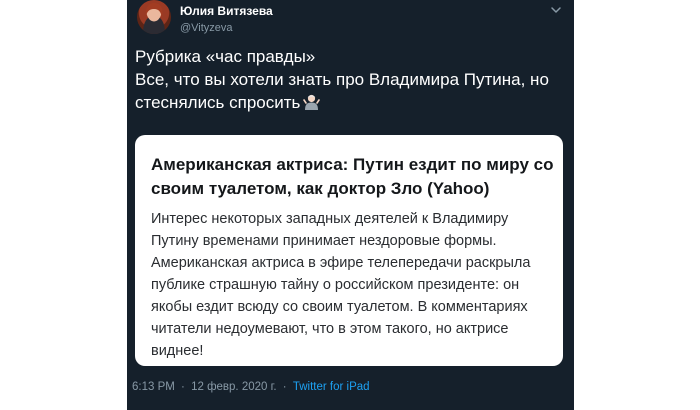 The height and width of the screenshot is (410, 700). I want to click on tweet-text-line-text: стеснялись спросить, so click(218, 102).